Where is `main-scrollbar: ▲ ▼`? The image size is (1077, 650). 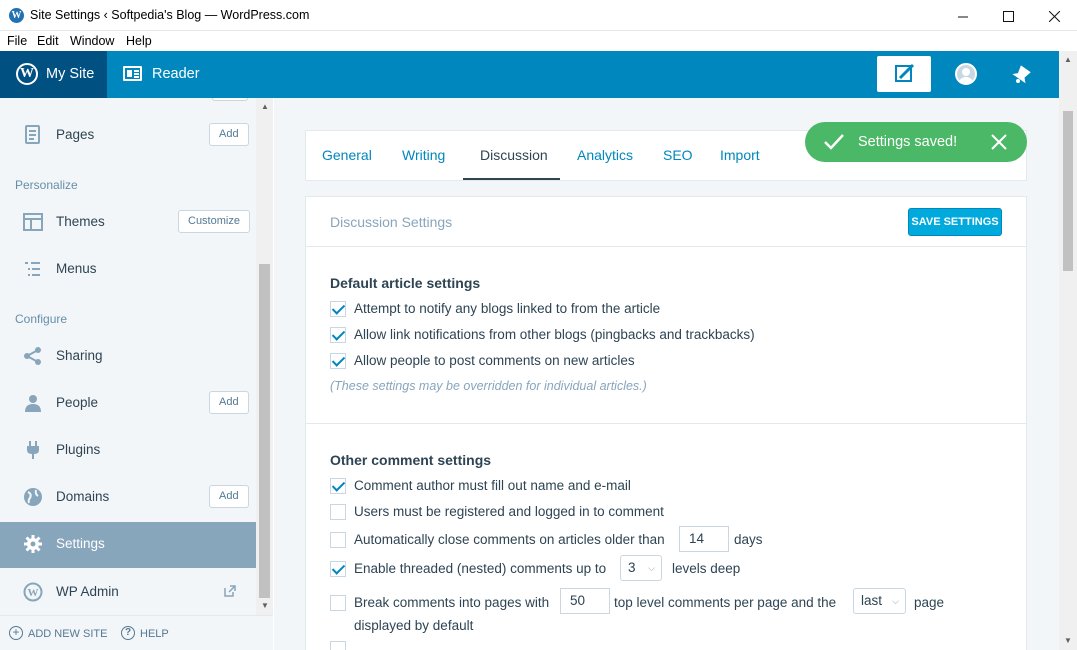
main-scrollbar: ▲ ▼ is located at coordinates (1068, 350).